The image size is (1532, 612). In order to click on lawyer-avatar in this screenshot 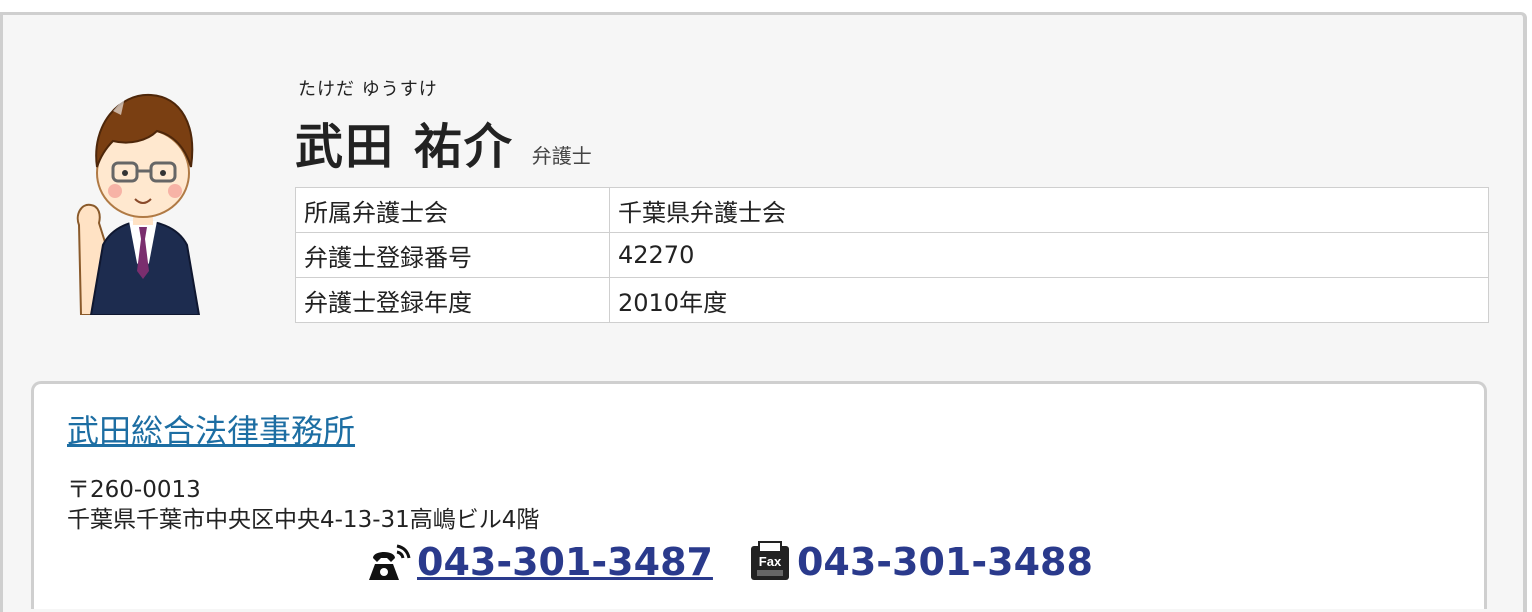, I will do `click(138, 204)`.